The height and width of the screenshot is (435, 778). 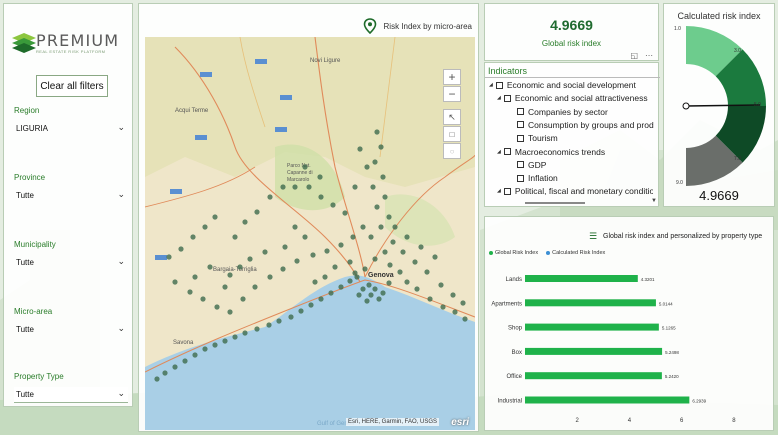 What do you see at coordinates (575, 191) in the screenshot?
I see `indicator-item: ◢ Political, fiscal and monetary conditio` at bounding box center [575, 191].